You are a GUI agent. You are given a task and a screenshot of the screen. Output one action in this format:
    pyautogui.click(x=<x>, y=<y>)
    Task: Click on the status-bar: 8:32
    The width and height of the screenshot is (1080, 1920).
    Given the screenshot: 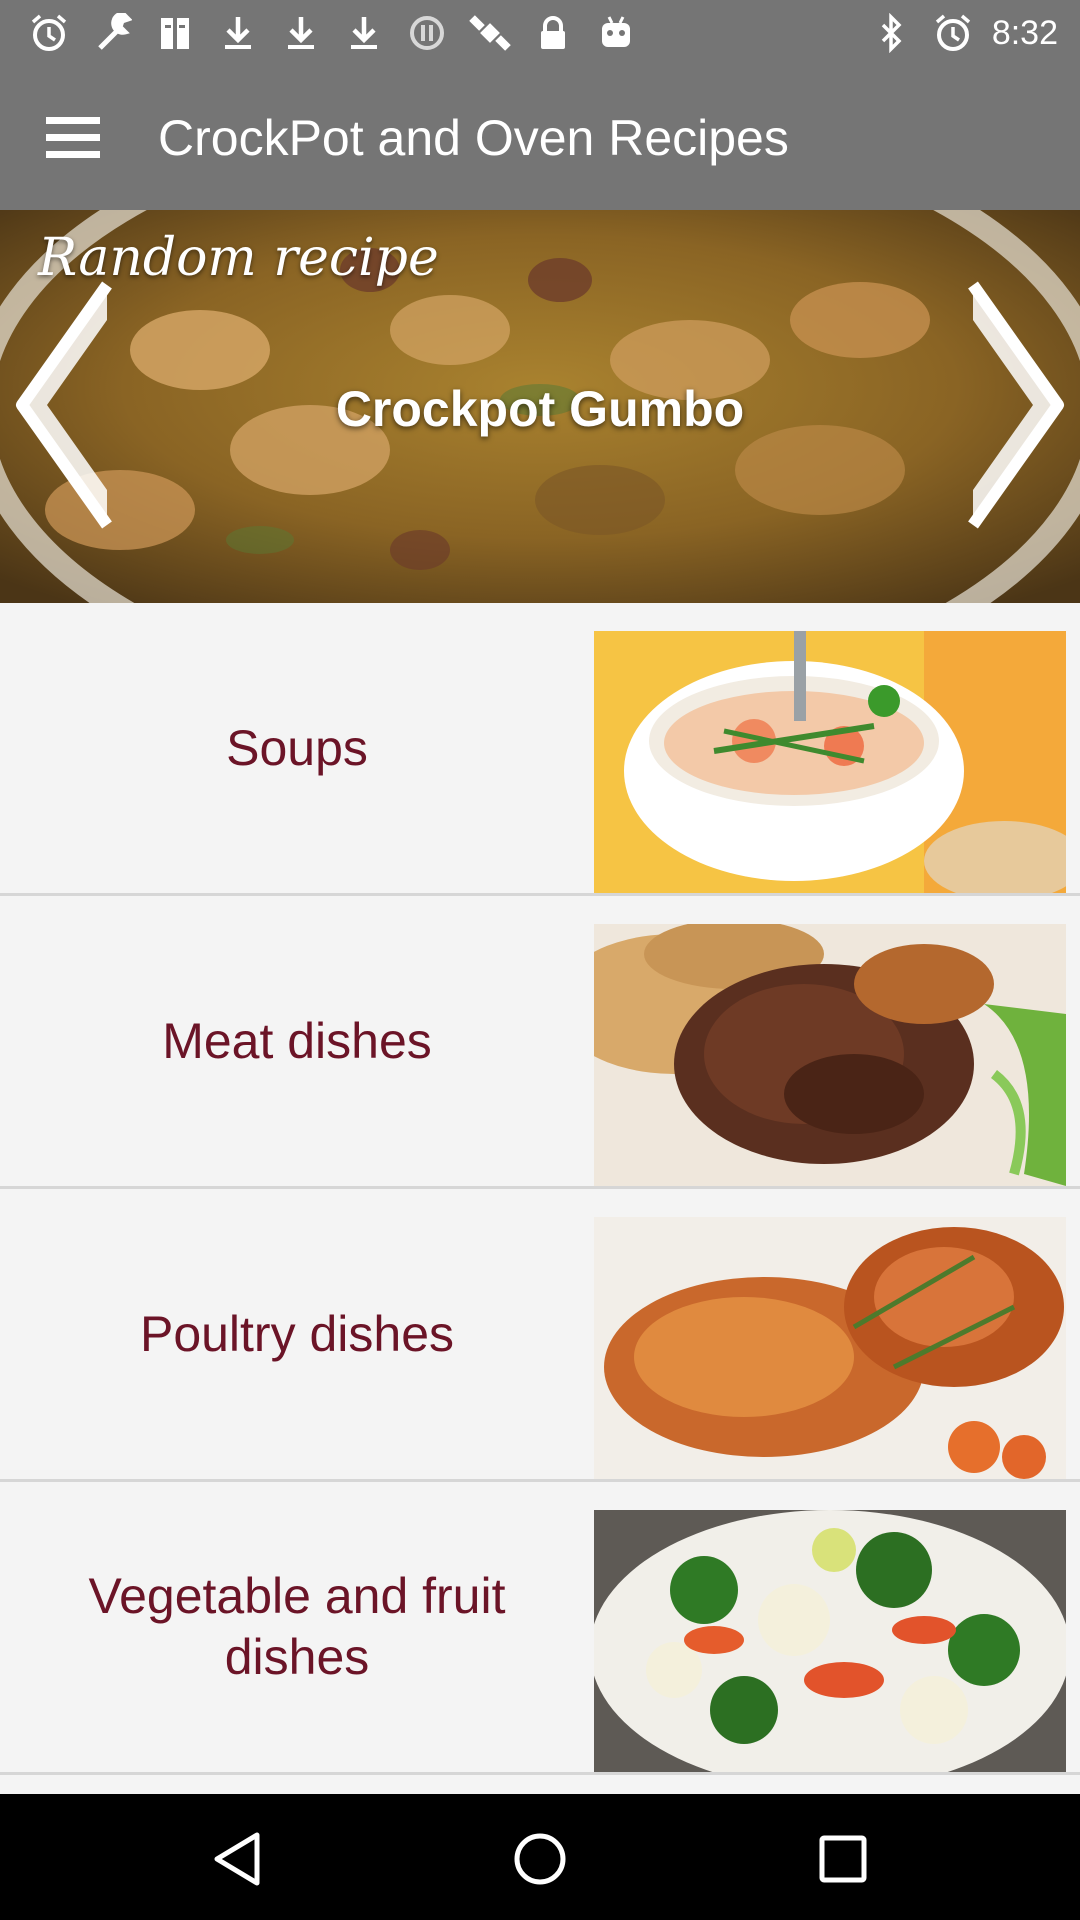 What is the action you would take?
    pyautogui.click(x=540, y=33)
    